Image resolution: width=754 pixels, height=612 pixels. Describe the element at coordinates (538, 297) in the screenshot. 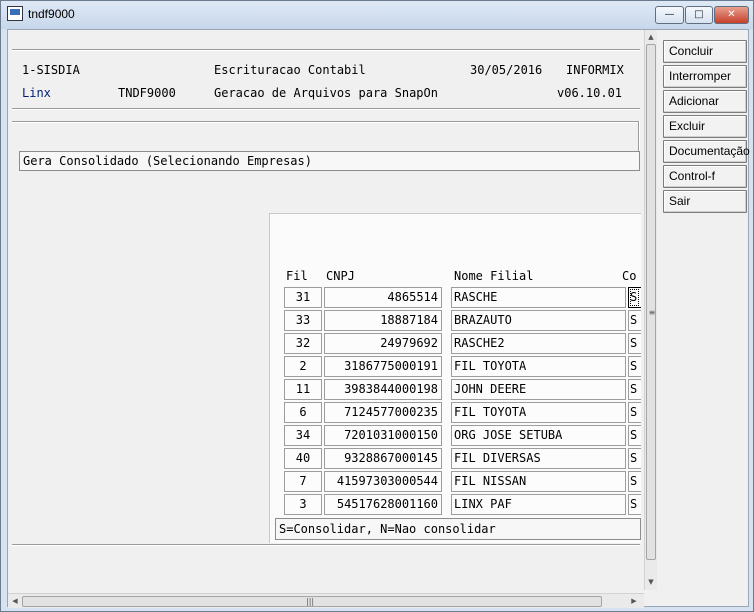

I see `nome-filial-cell: RASCHE` at that location.